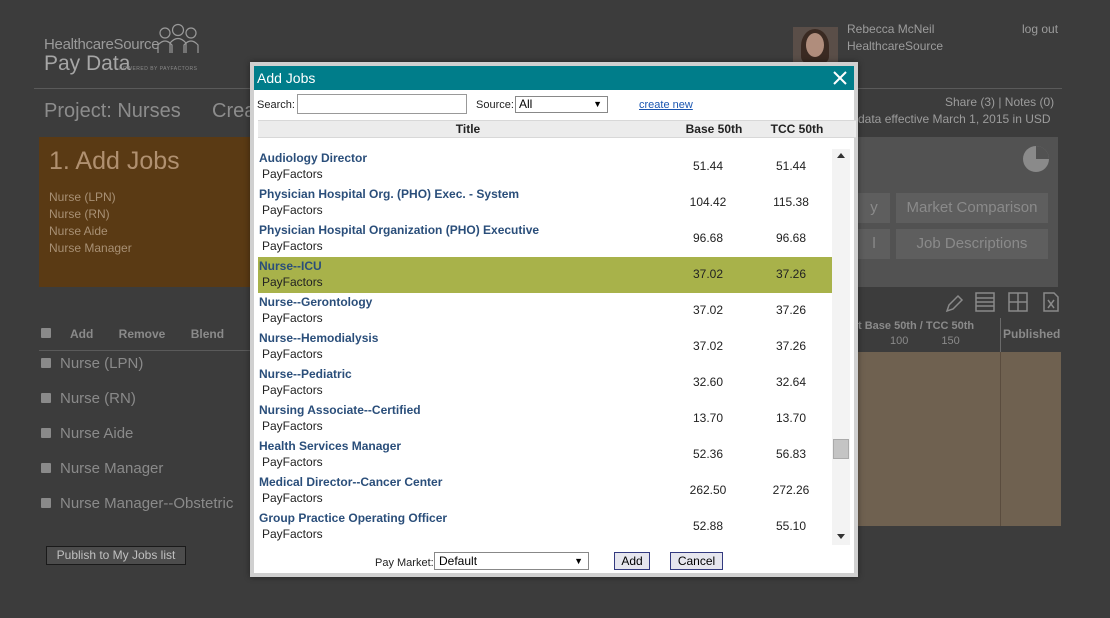 This screenshot has width=1110, height=618. I want to click on job-base-50th: 32.60, so click(708, 382).